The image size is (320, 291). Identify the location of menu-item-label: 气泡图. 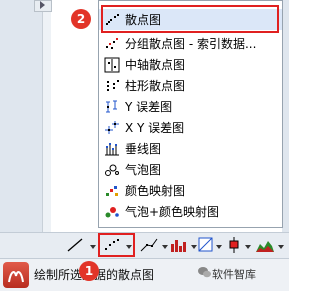
(143, 170).